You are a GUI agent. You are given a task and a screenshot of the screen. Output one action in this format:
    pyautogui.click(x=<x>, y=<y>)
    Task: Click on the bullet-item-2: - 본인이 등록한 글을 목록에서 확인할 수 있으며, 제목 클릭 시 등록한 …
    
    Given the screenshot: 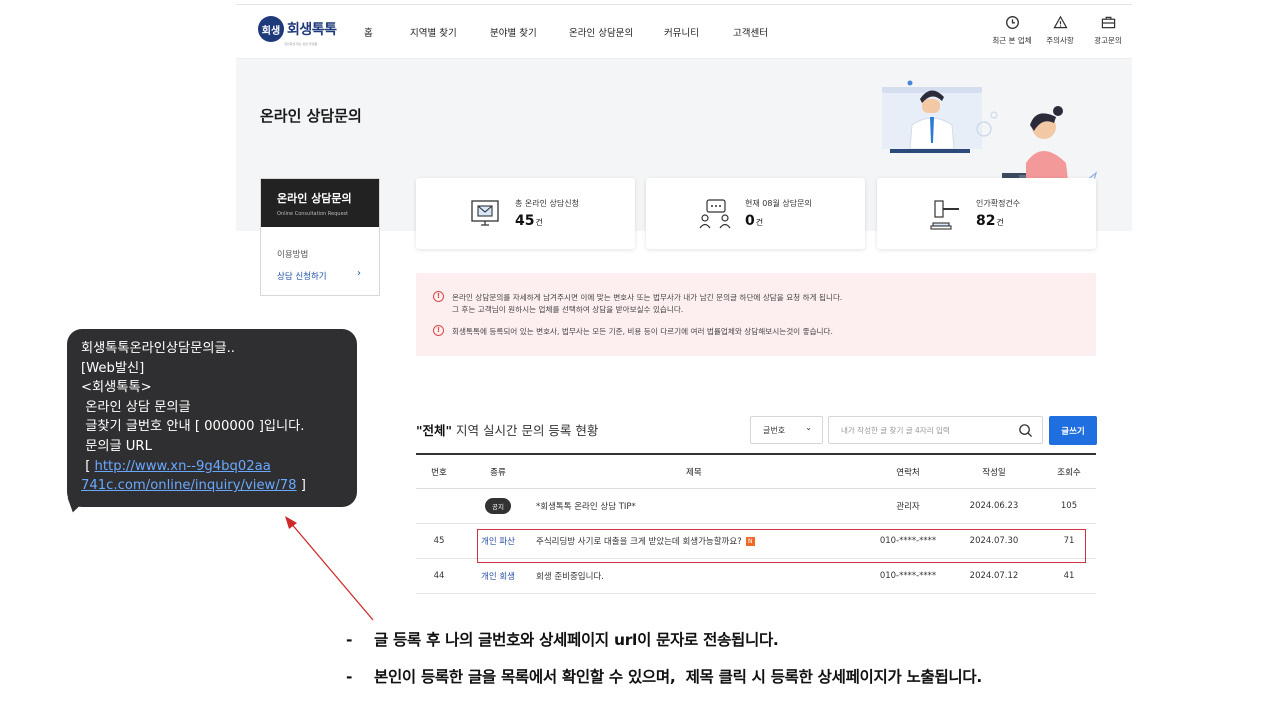 What is the action you would take?
    pyautogui.click(x=664, y=683)
    